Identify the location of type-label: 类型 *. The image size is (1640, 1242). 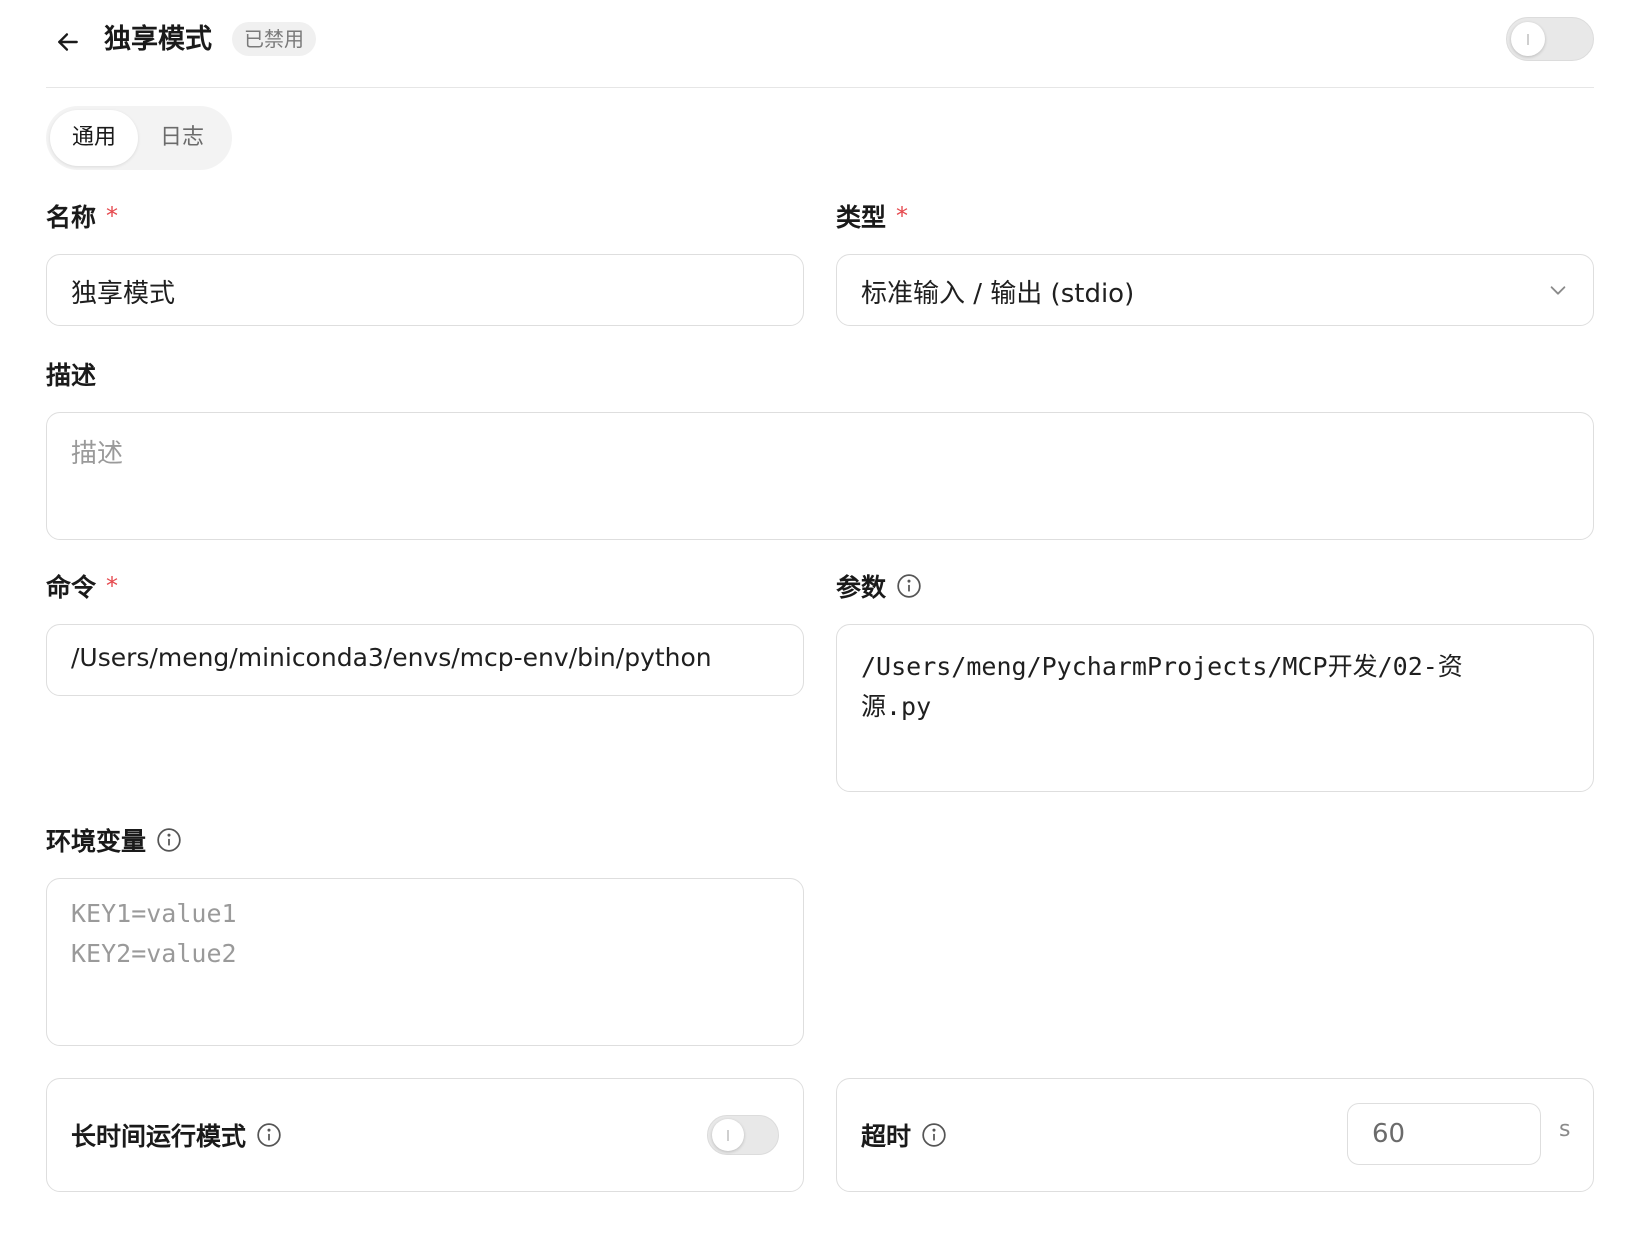
(872, 217).